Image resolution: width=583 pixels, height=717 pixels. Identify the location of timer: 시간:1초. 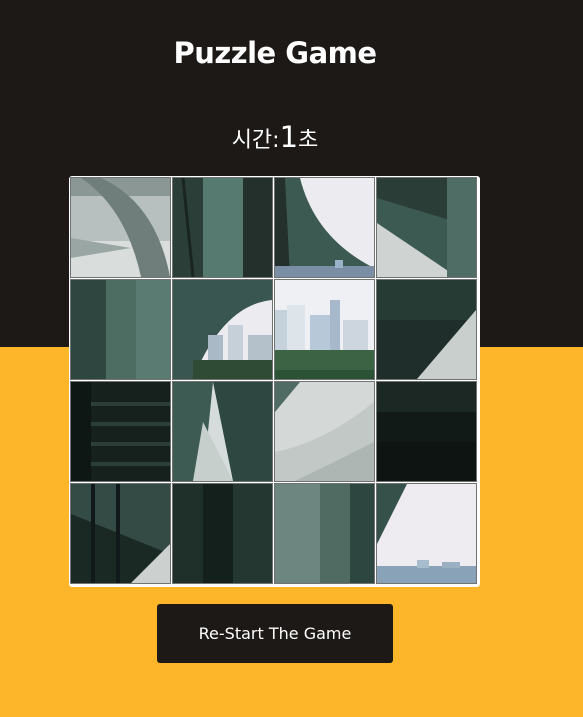
(275, 137).